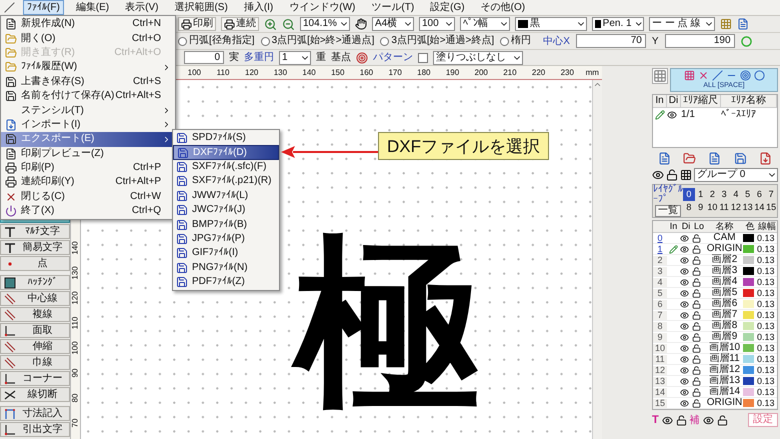 The width and height of the screenshot is (780, 439). What do you see at coordinates (317, 41) in the screenshot?
I see `radio-option: 3点円弧[始>終>通過点]` at bounding box center [317, 41].